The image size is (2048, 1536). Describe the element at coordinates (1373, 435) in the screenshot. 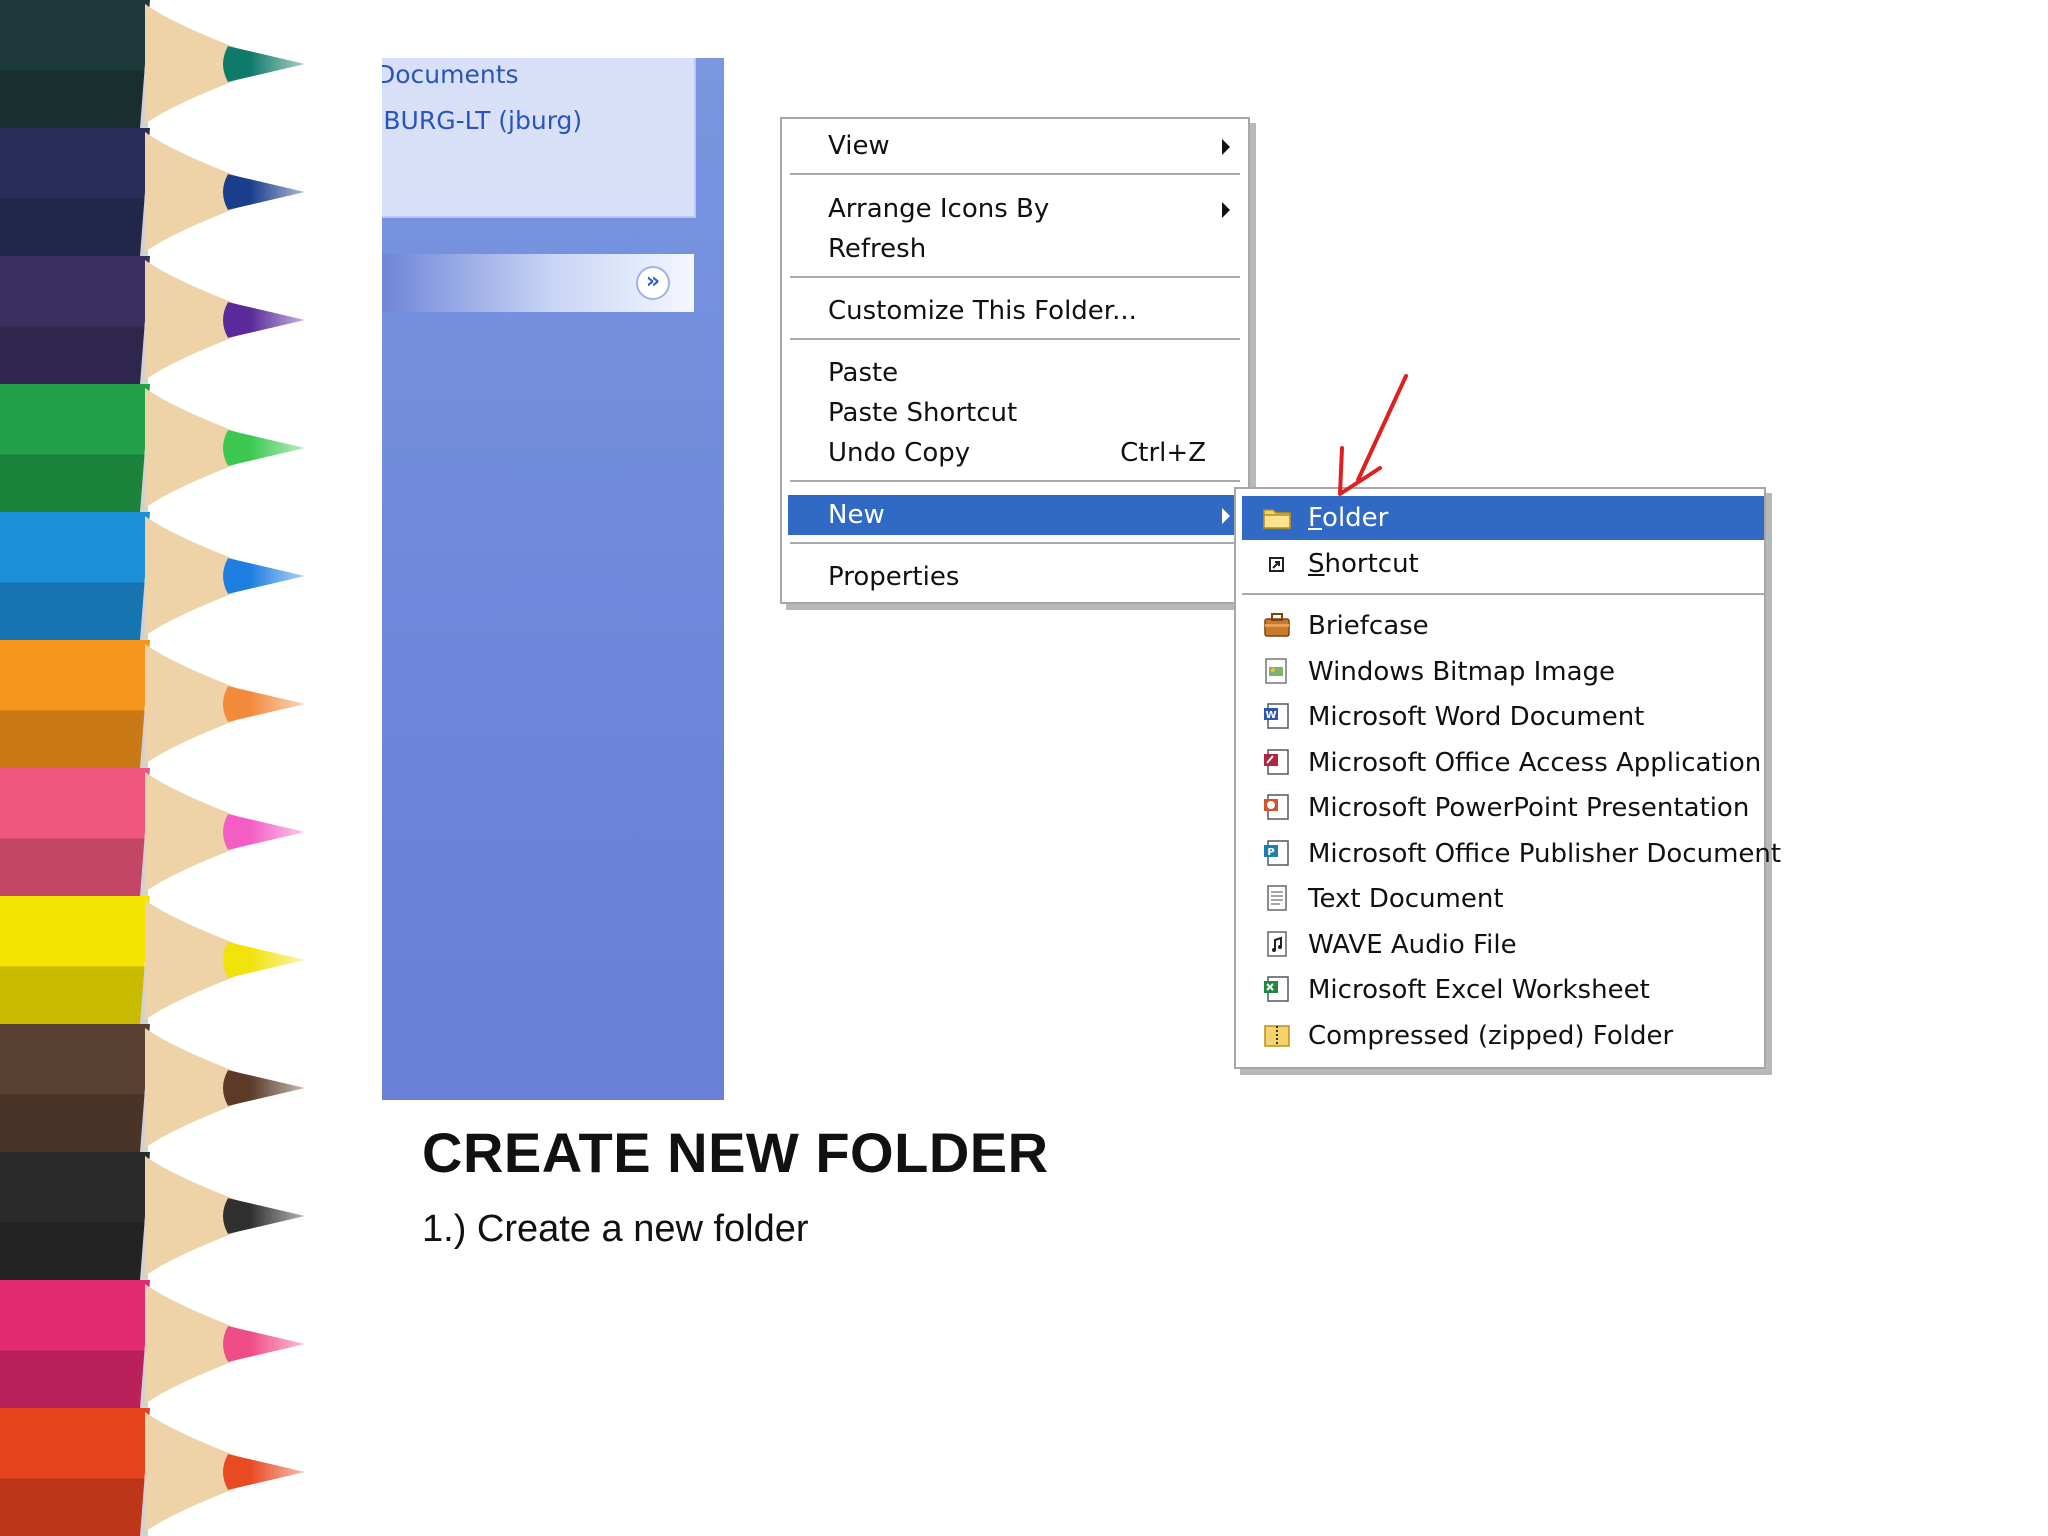

I see `red-annotation-arrow-icon` at that location.